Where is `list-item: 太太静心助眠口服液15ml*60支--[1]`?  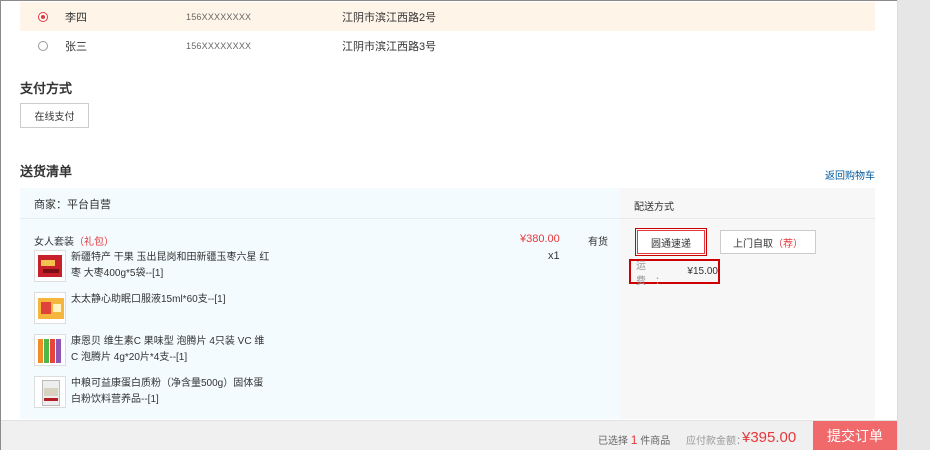 list-item: 太太静心助眠口服液15ml*60支--[1] is located at coordinates (164, 308).